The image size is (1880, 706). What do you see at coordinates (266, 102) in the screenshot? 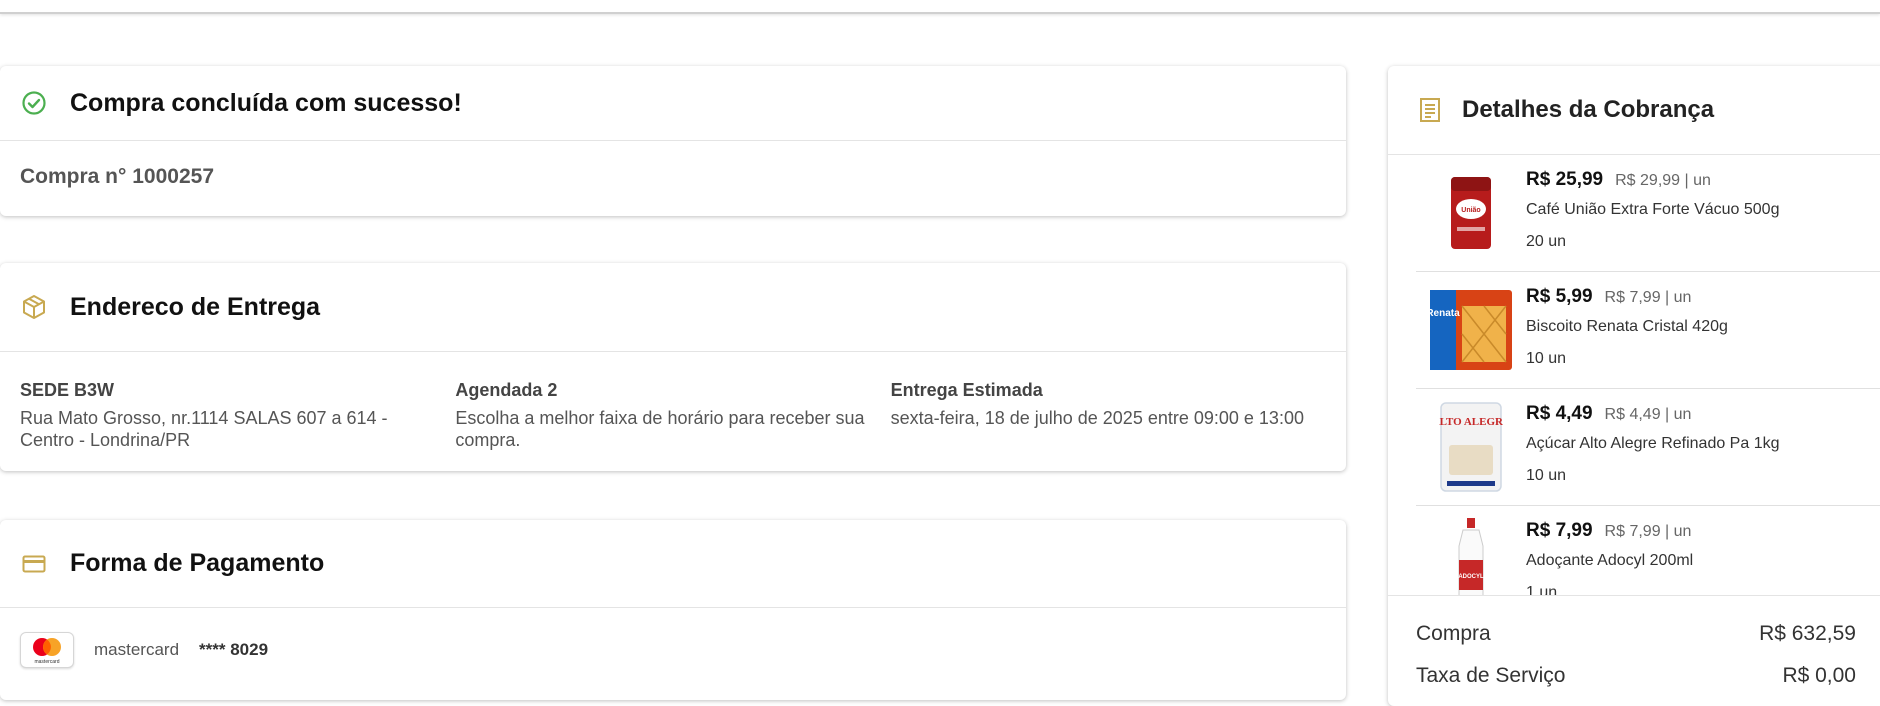
I see `success-title: Compra concluída com sucesso!` at bounding box center [266, 102].